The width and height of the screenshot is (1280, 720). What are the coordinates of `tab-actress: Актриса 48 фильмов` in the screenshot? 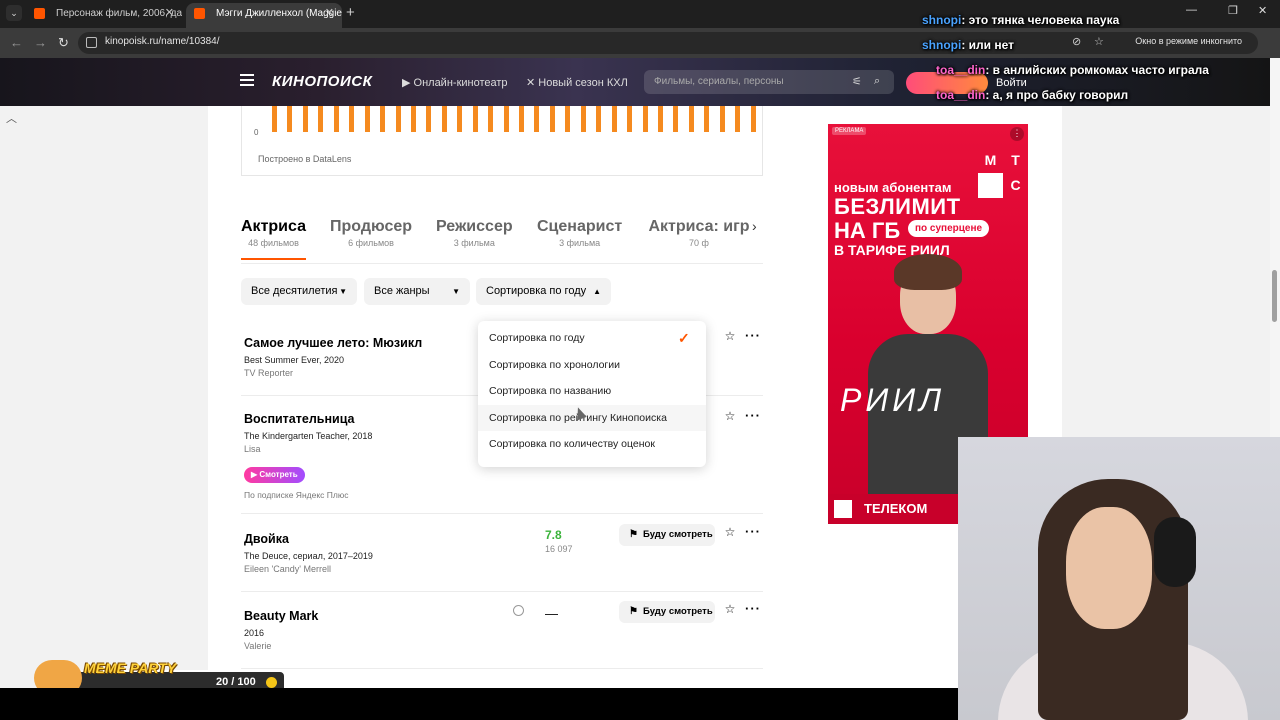 It's located at (273, 239).